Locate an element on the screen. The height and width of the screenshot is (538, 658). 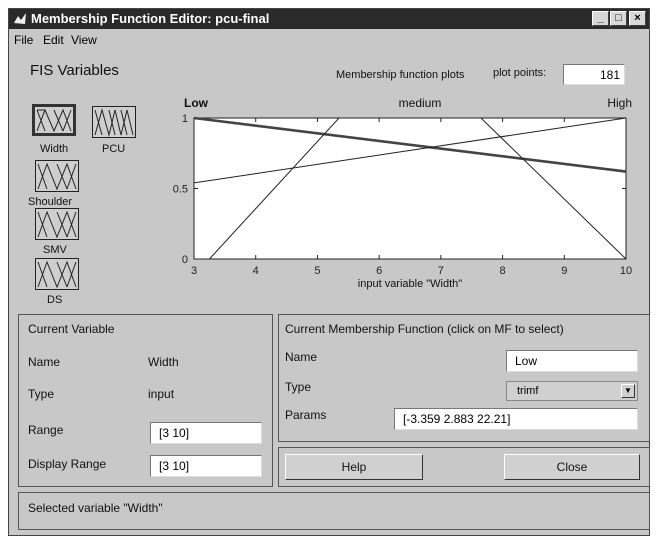
chevron-down-icon: ▼ is located at coordinates (628, 391).